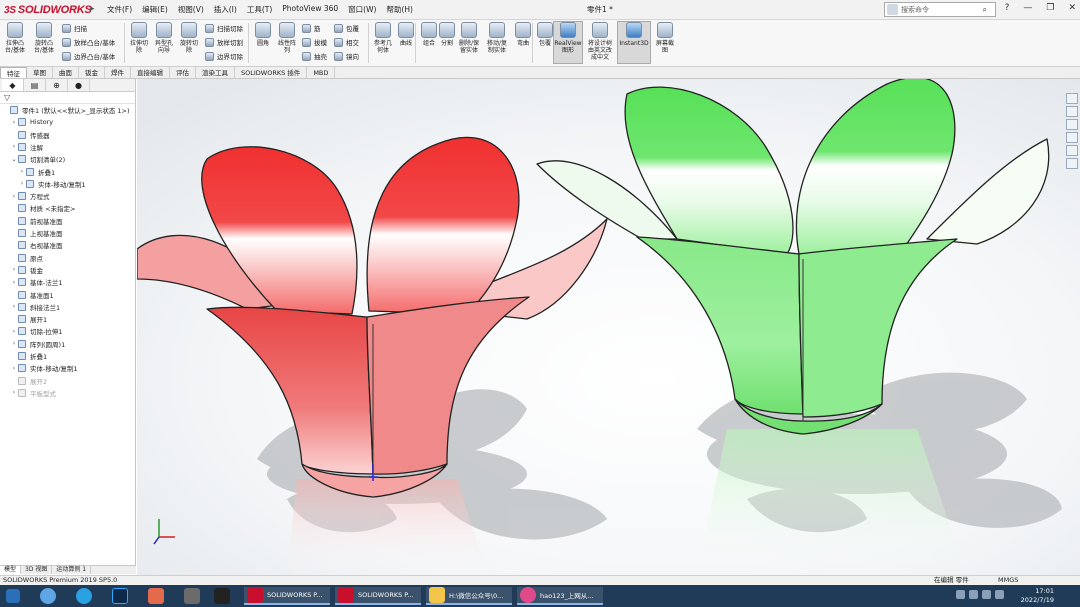 This screenshot has height=607, width=1080. I want to click on design-library-icon, so click(1072, 124).